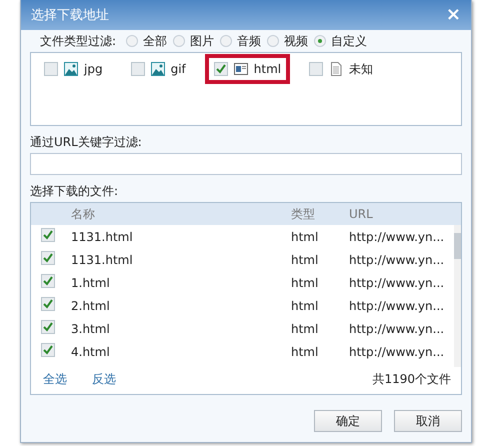 The width and height of the screenshot is (500, 446). Describe the element at coordinates (78, 41) in the screenshot. I see `filter-label: 文件类型过滤:` at that location.